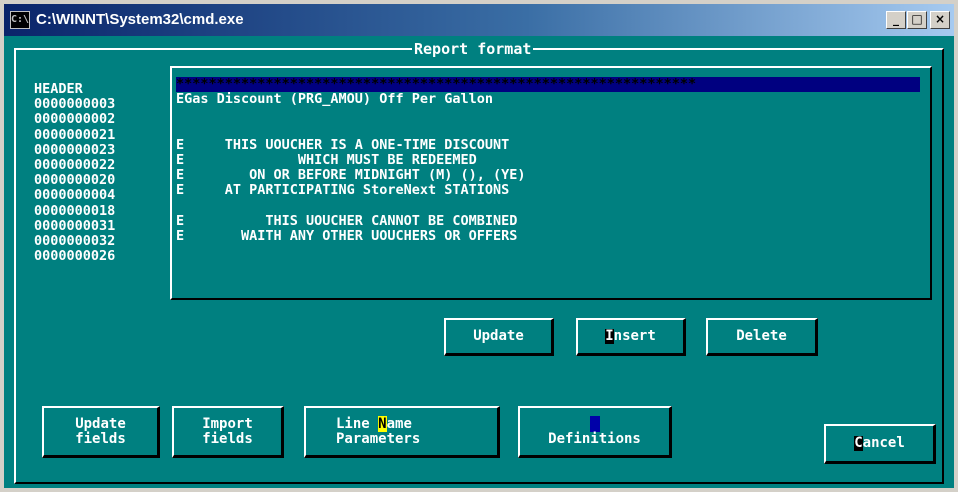 This screenshot has height=492, width=958. What do you see at coordinates (374, 423) in the screenshot?
I see `line-name-label: Line Name` at bounding box center [374, 423].